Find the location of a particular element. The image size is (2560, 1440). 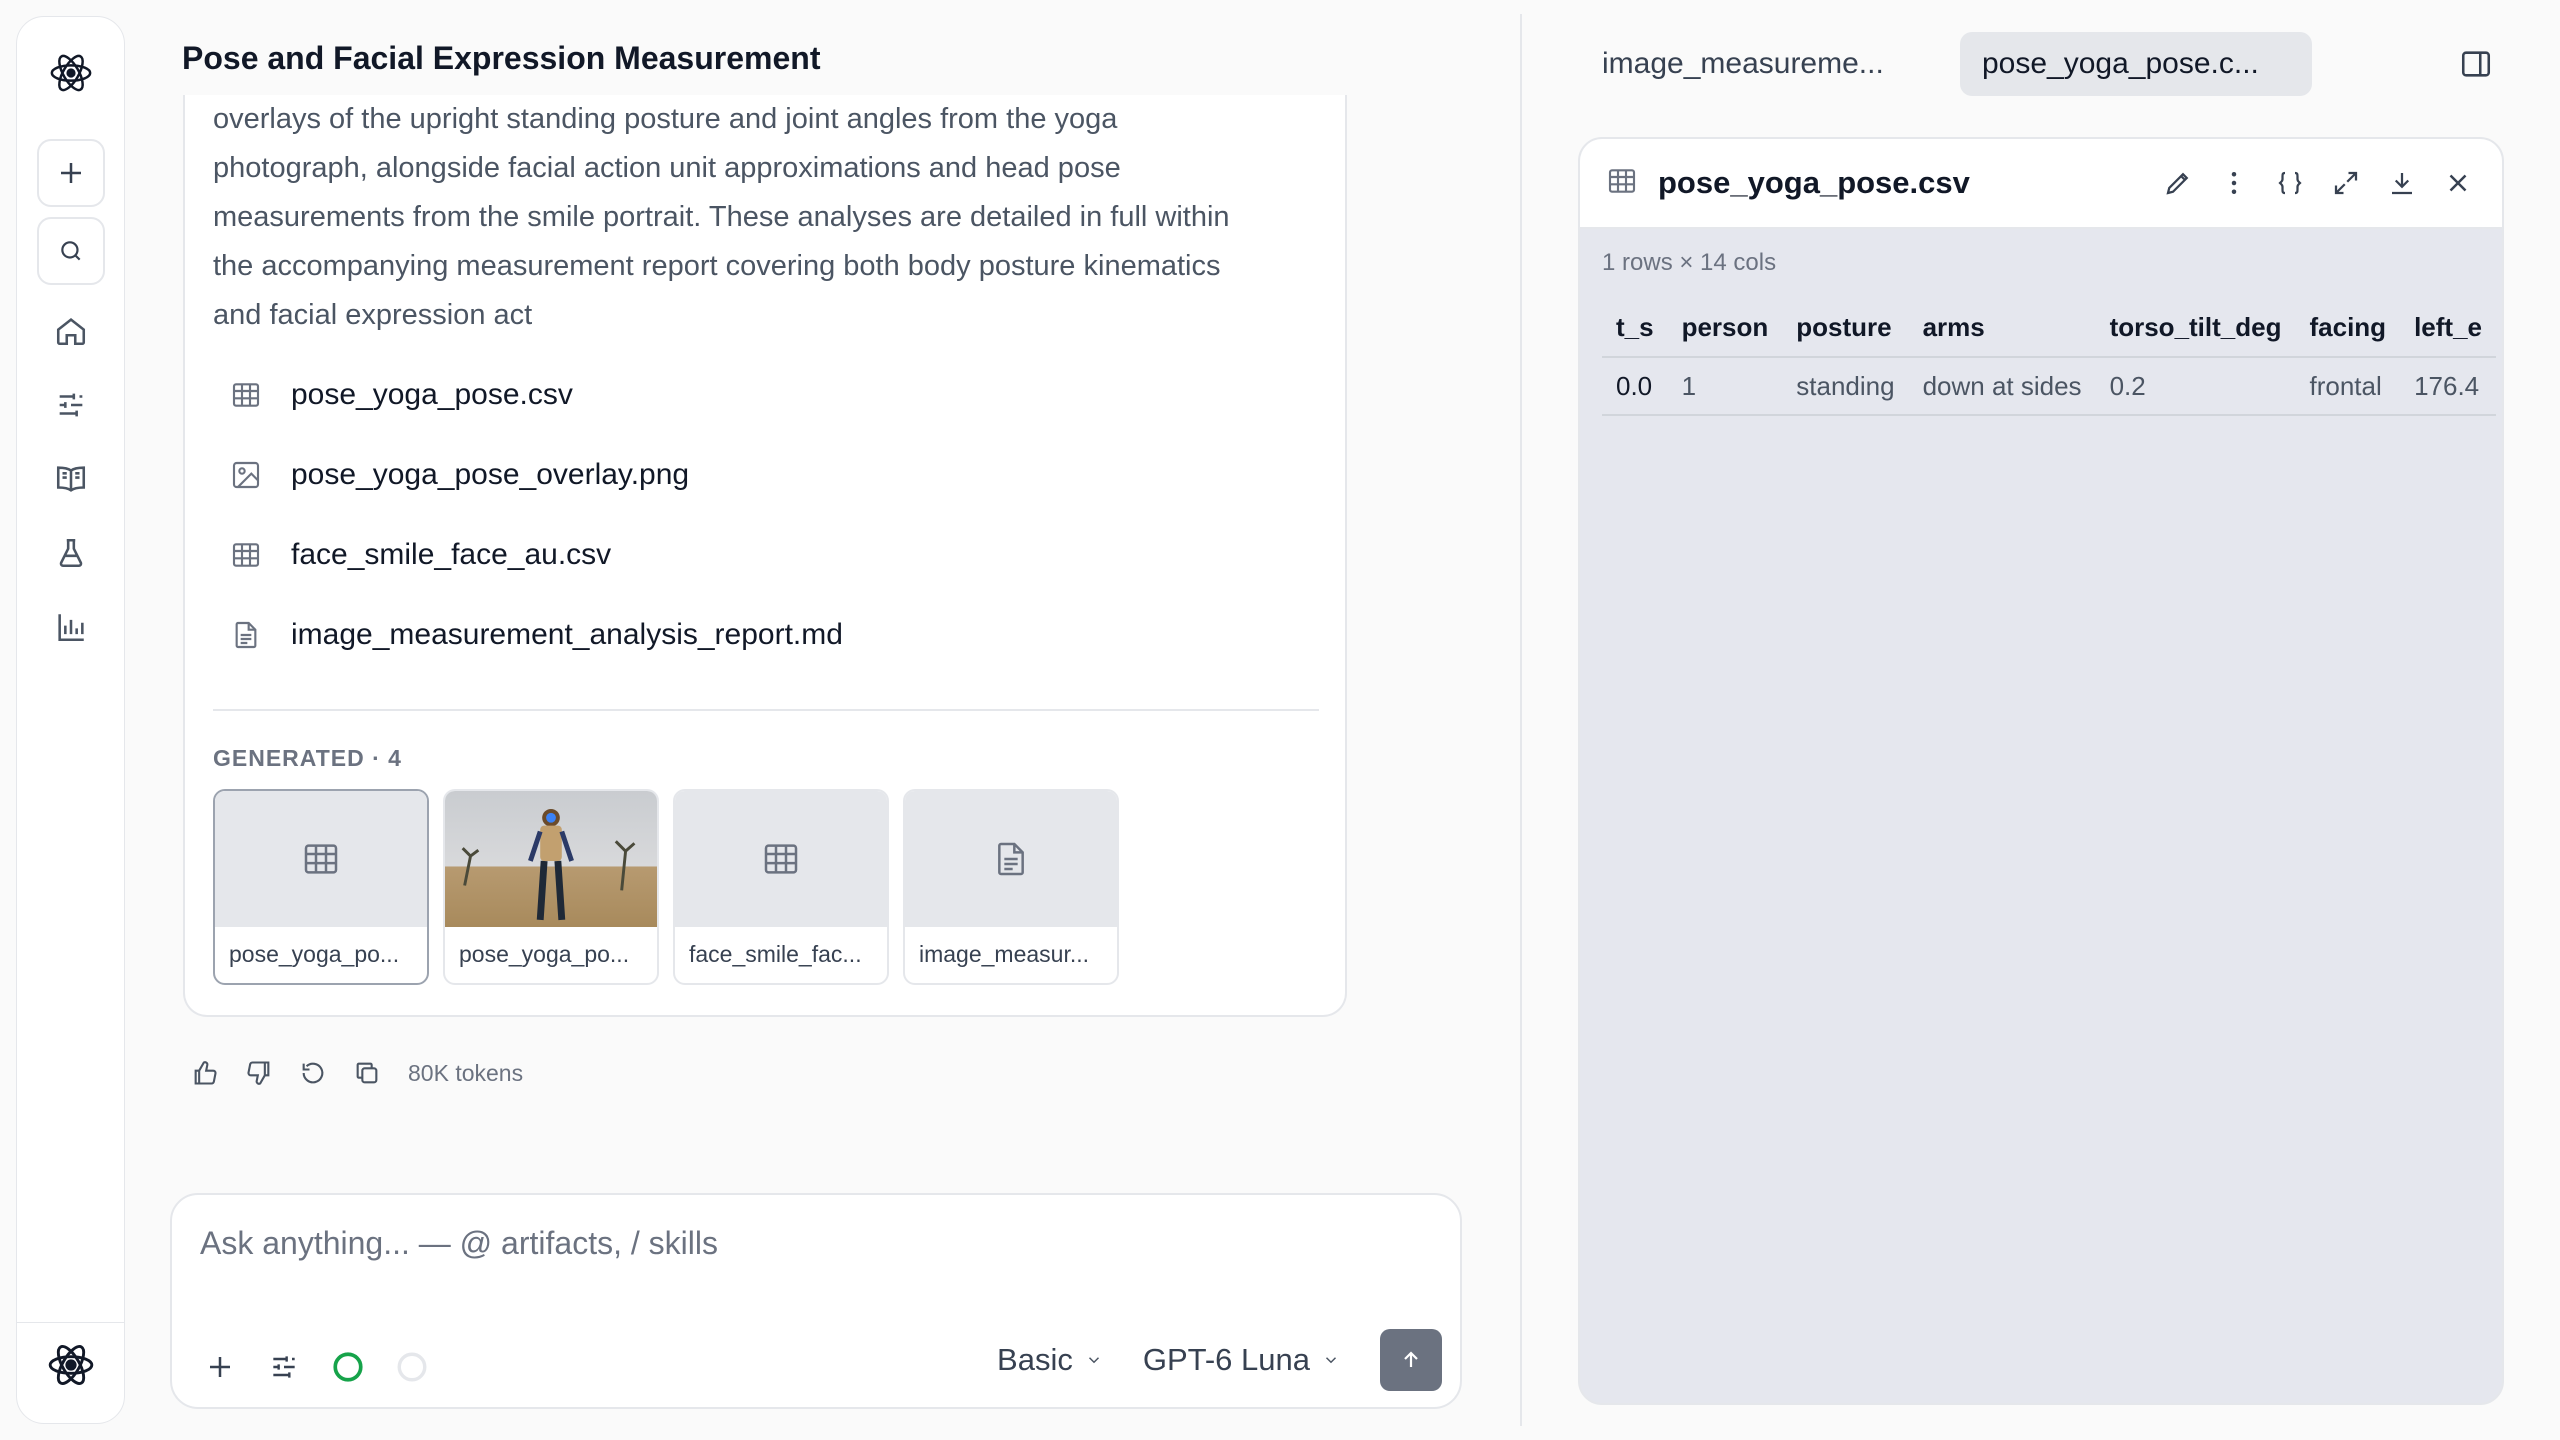

composer-right-controls: Basic GPT-6 Luna is located at coordinates (1219, 1360).